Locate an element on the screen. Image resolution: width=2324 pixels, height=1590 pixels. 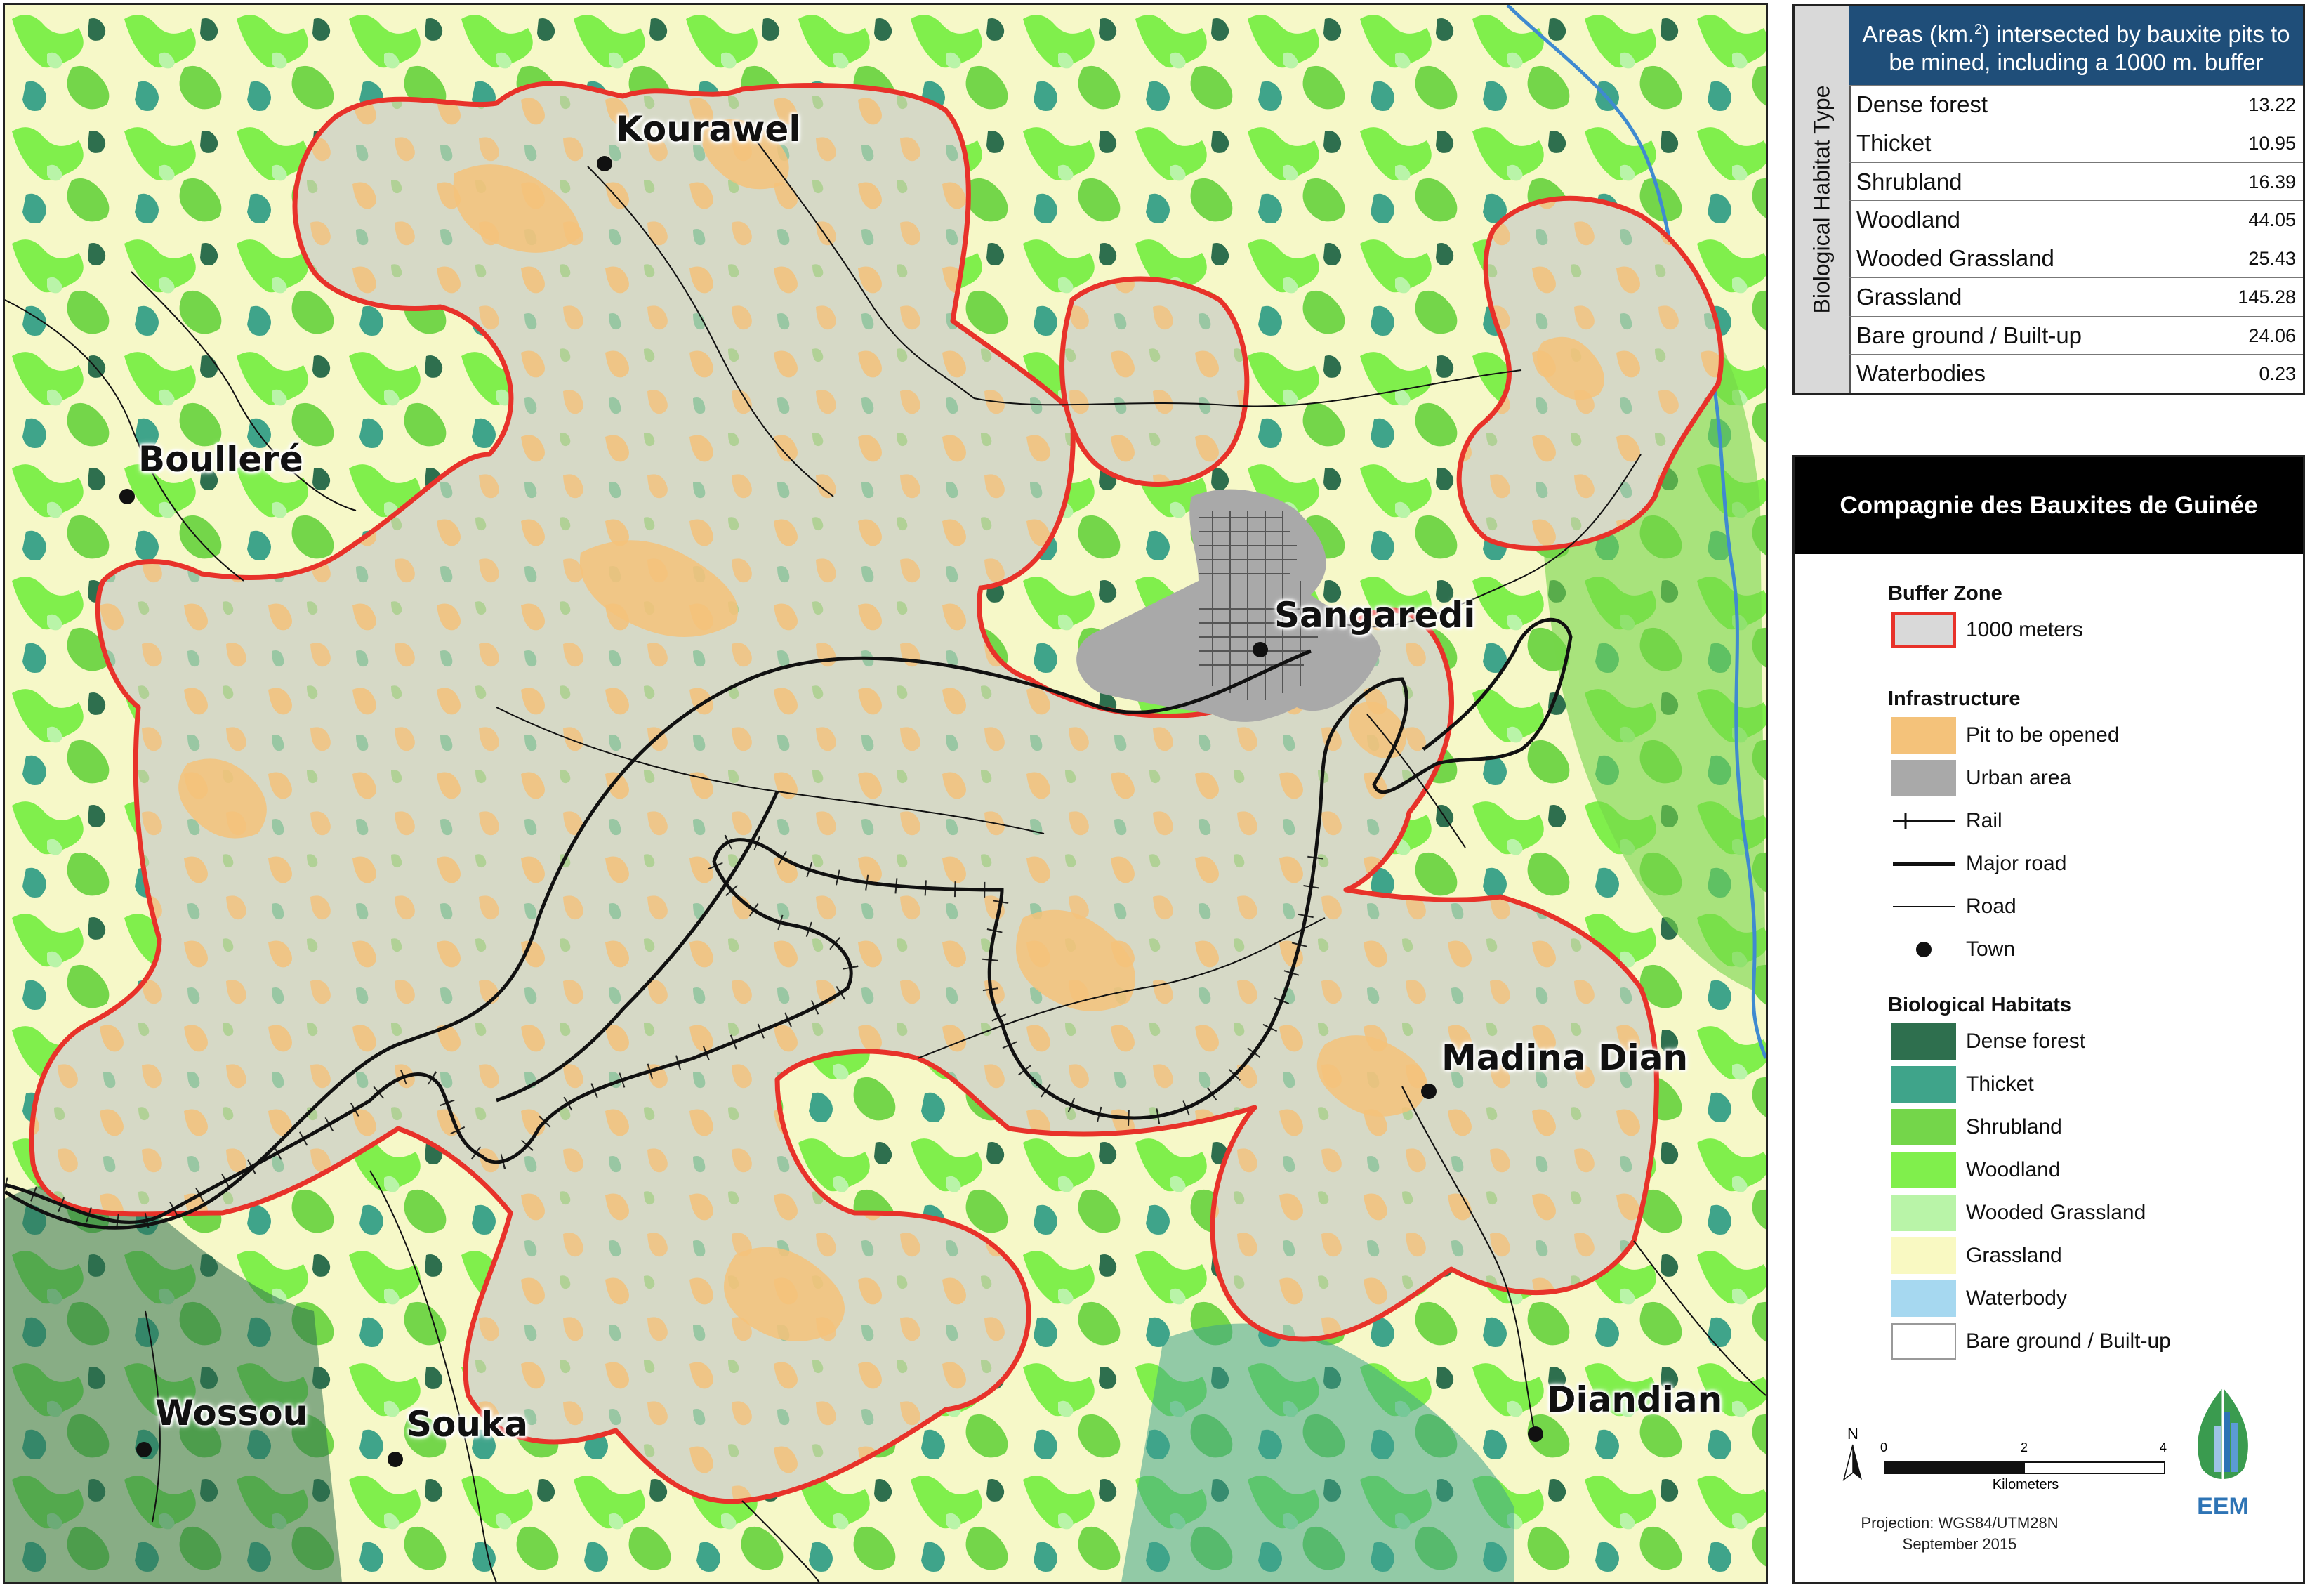
legend-item-urban: Urban area is located at coordinates (1981, 778).